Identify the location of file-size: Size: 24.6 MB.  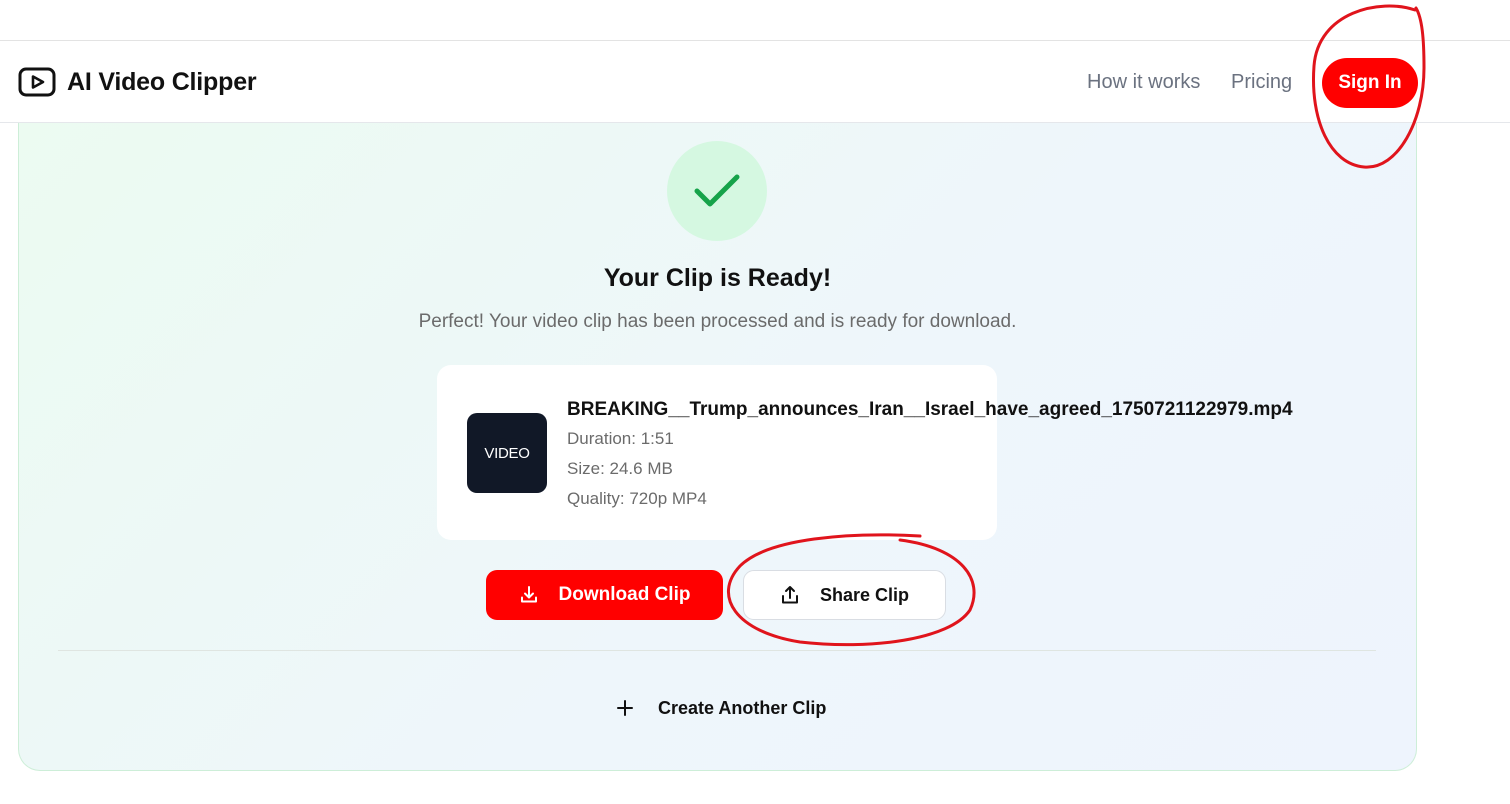
(620, 468).